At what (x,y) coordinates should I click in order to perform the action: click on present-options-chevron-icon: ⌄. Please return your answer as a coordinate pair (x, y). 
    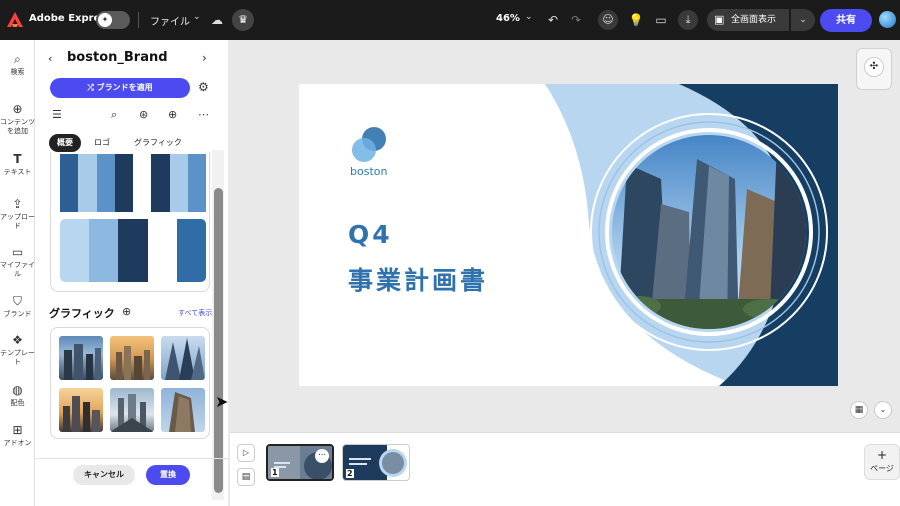
    Looking at the image, I should click on (803, 20).